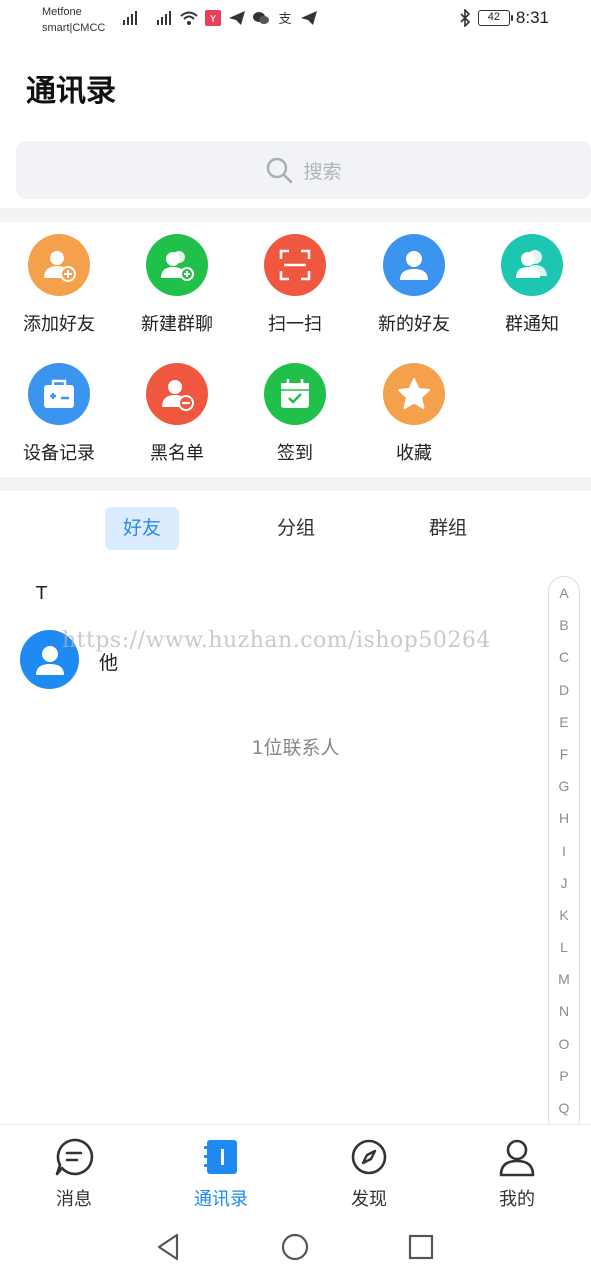  Describe the element at coordinates (74, 28) in the screenshot. I see `carrier-line-2: smart|CMCC` at that location.